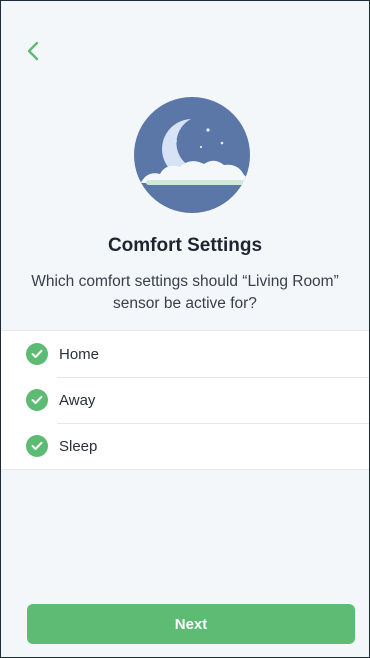  Describe the element at coordinates (185, 245) in the screenshot. I see `page-title: Comfort Settings` at that location.